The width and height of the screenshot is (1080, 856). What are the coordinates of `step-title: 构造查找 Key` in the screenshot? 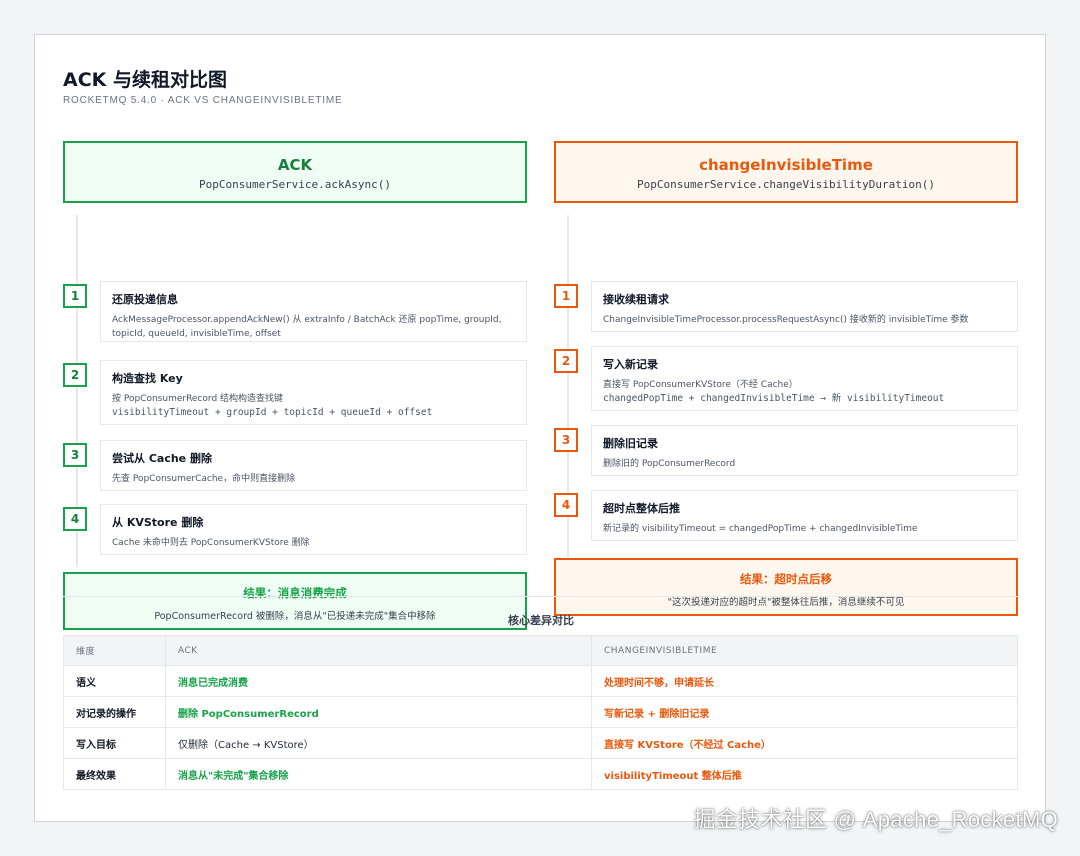 It's located at (147, 378).